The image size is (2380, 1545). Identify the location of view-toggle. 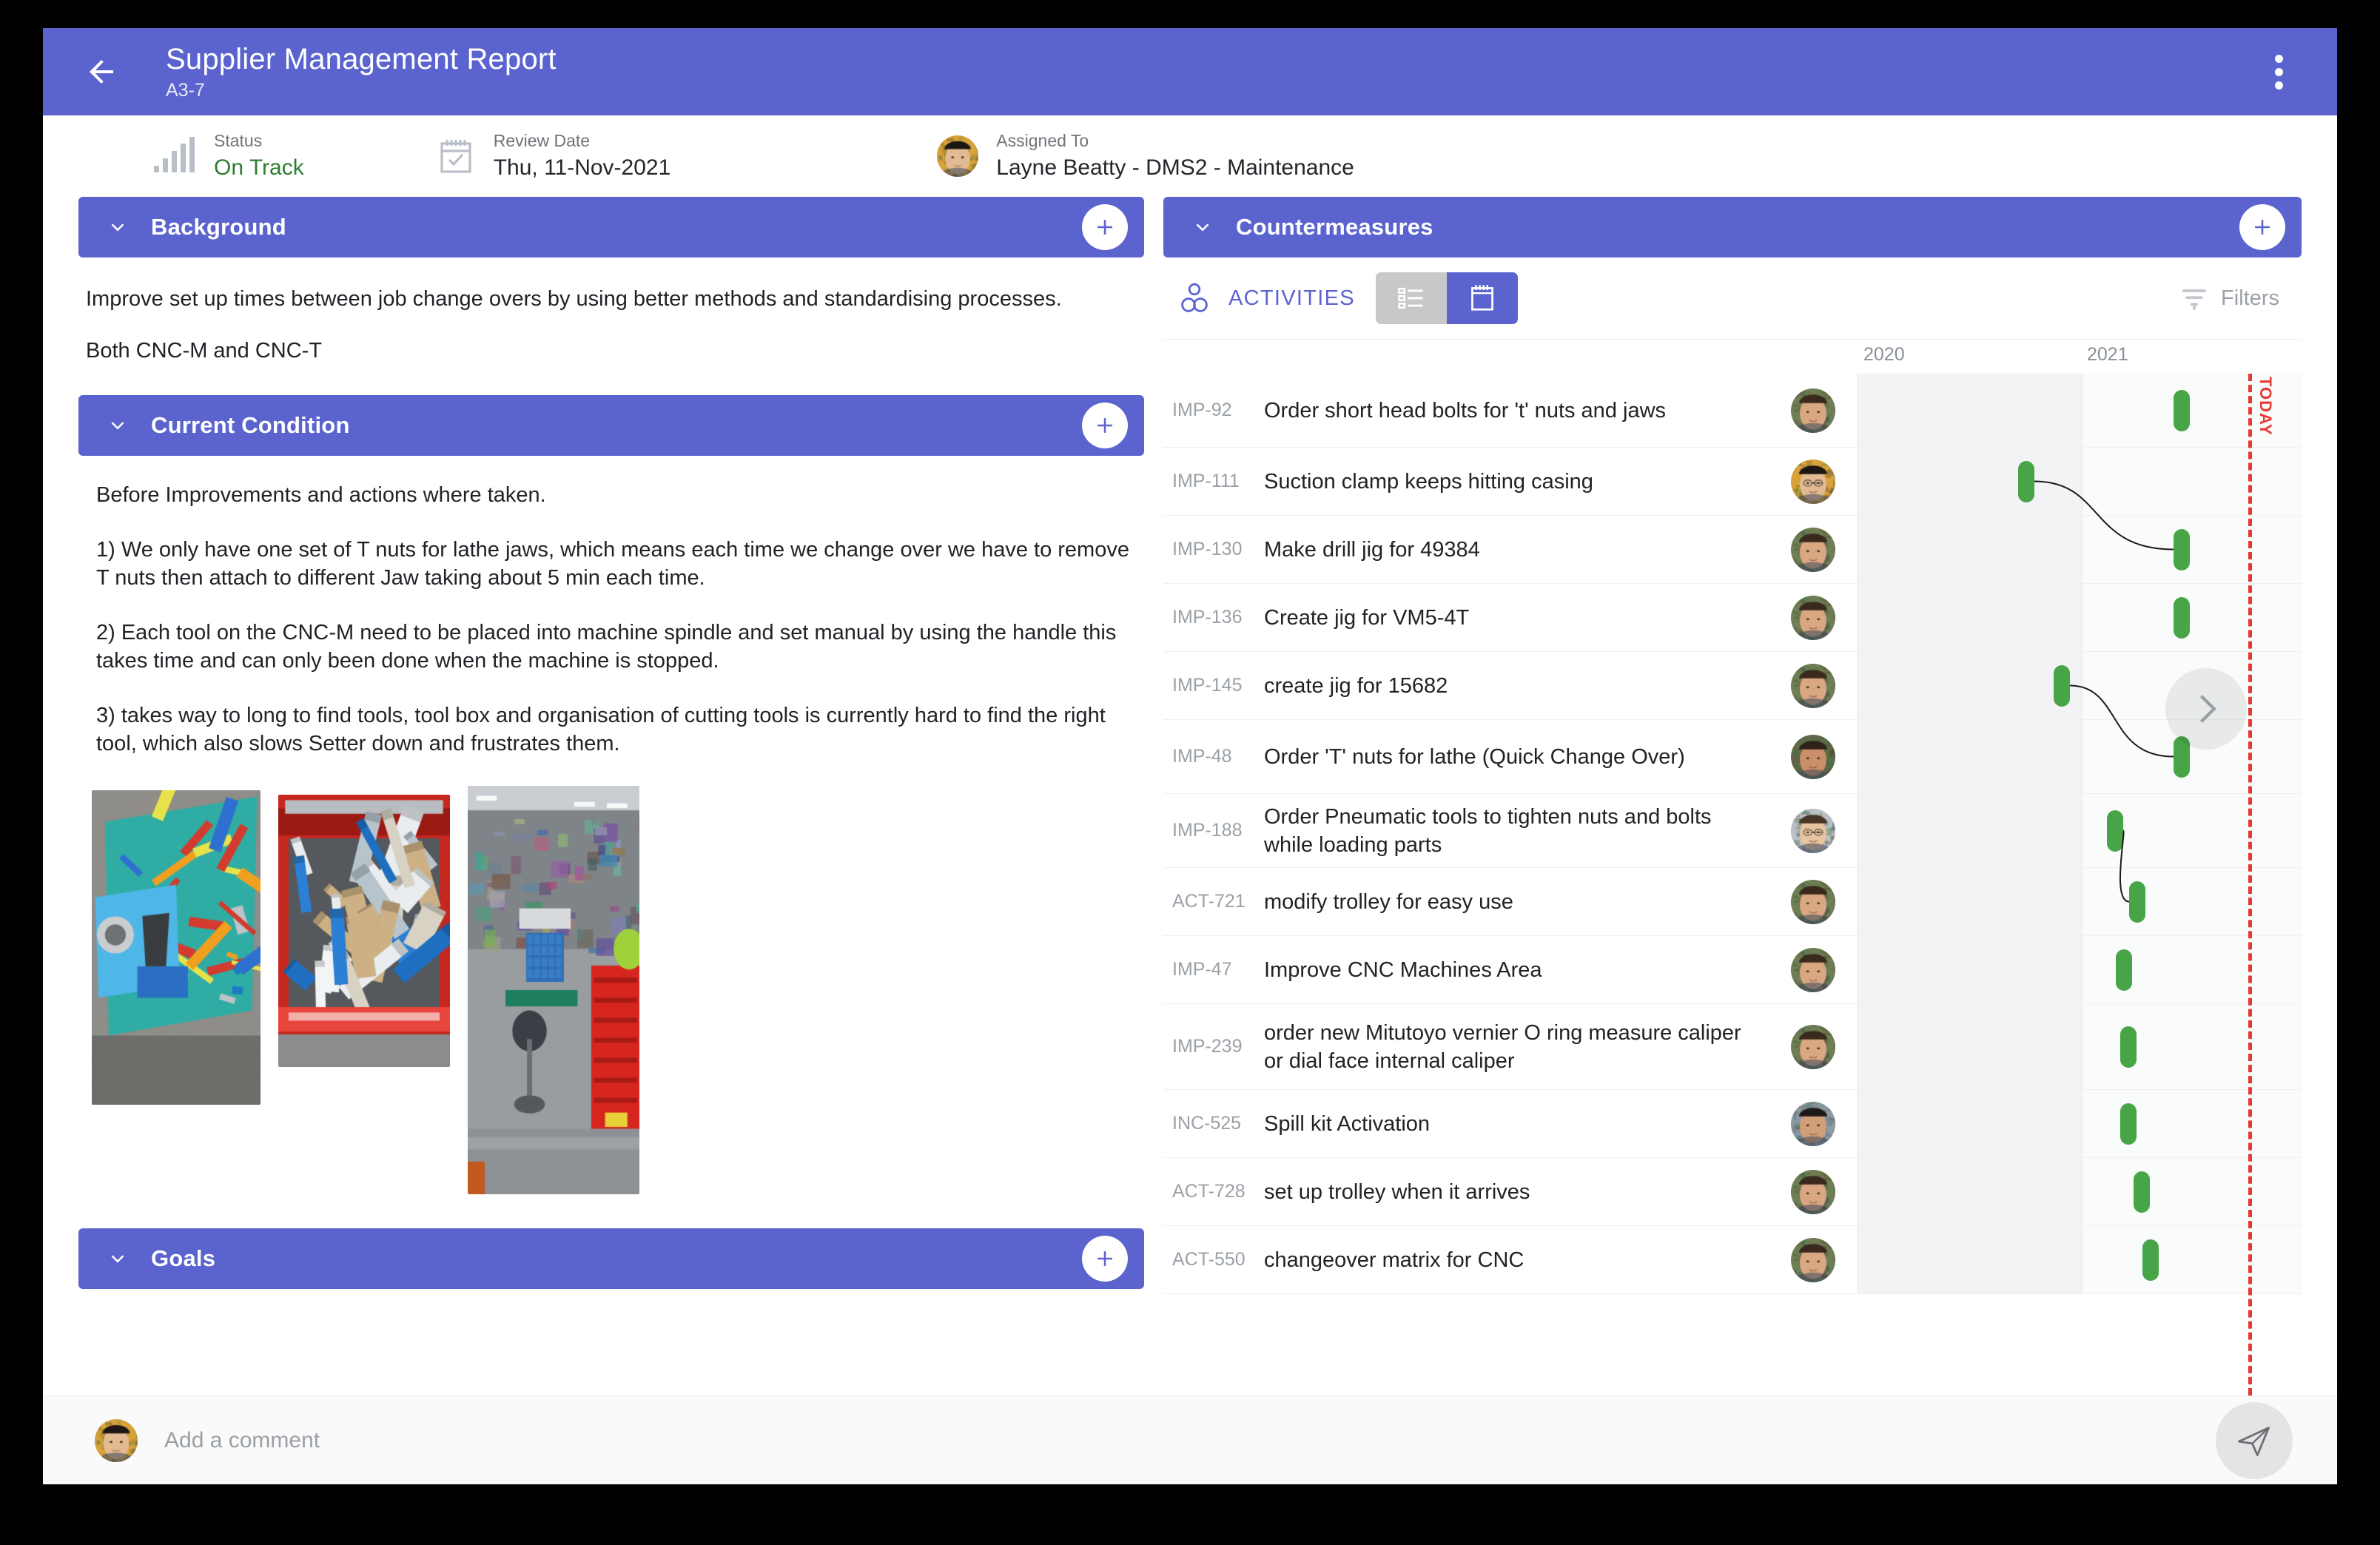
(1447, 298).